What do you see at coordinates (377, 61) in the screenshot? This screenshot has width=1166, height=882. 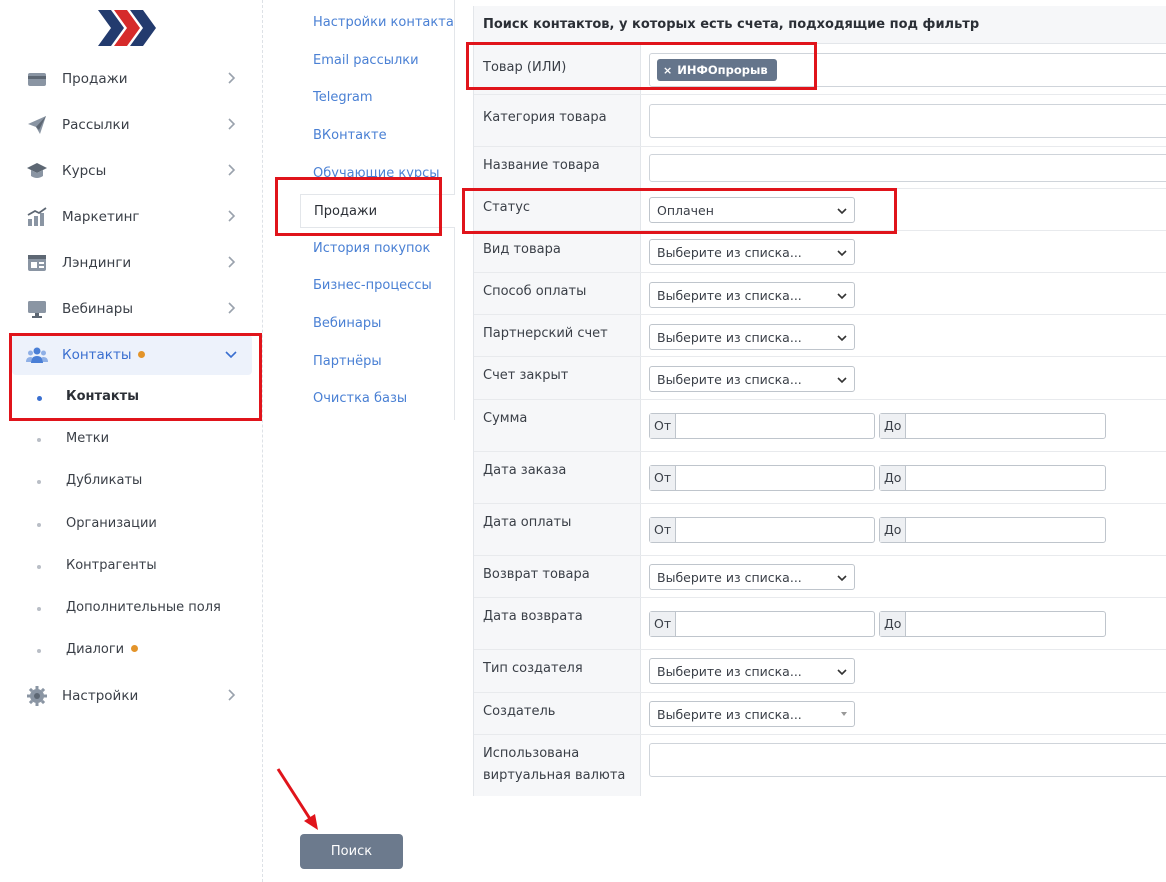 I see `submenu-item-email: Email рассылки` at bounding box center [377, 61].